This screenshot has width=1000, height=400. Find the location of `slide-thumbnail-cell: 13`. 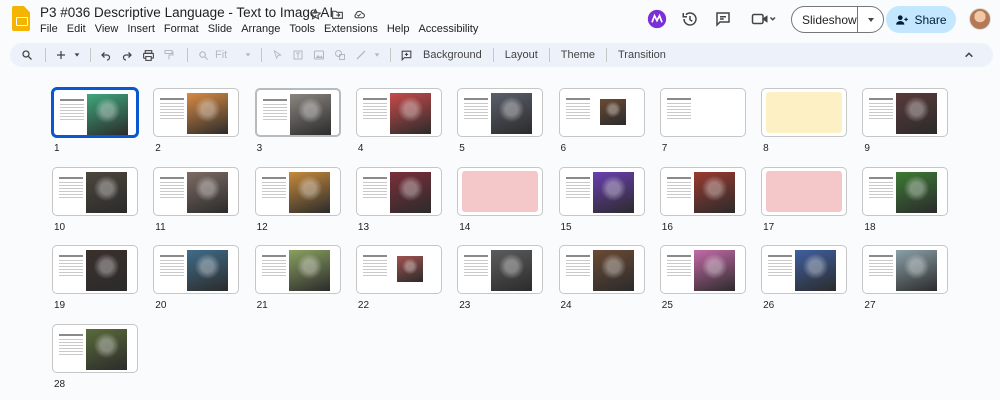

slide-thumbnail-cell: 13 is located at coordinates (399, 199).